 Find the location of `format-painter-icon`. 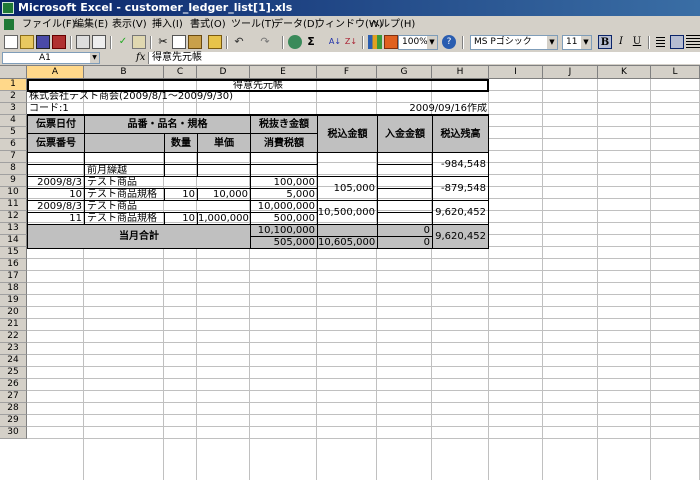

format-painter-icon is located at coordinates (215, 42).